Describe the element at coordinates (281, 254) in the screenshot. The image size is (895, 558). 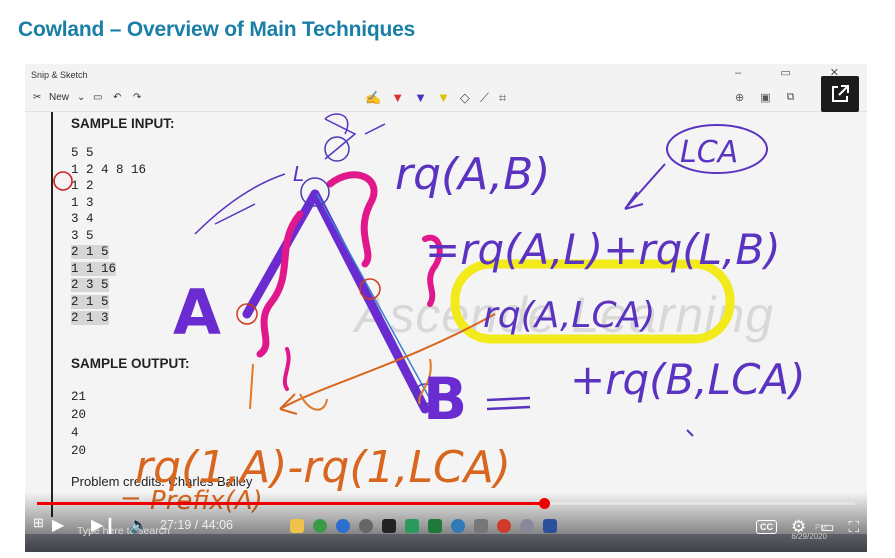
I see `tree-left-branch` at that location.